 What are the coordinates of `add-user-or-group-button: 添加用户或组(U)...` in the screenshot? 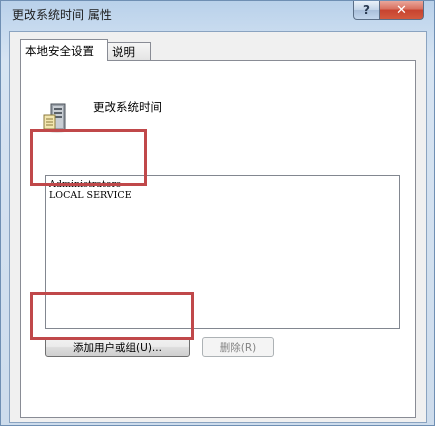 It's located at (117, 347).